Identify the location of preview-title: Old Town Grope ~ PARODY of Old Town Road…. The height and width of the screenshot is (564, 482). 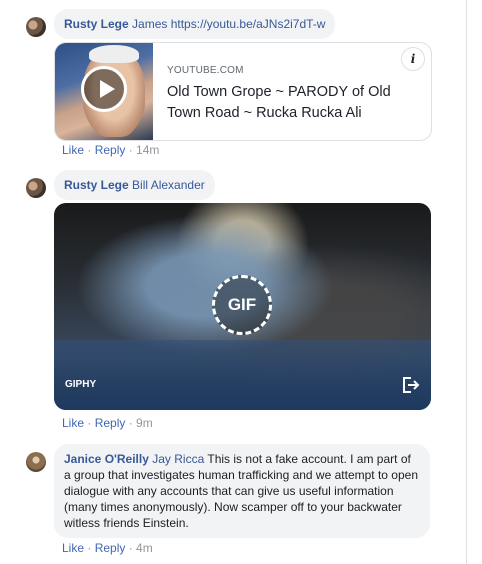
(295, 103).